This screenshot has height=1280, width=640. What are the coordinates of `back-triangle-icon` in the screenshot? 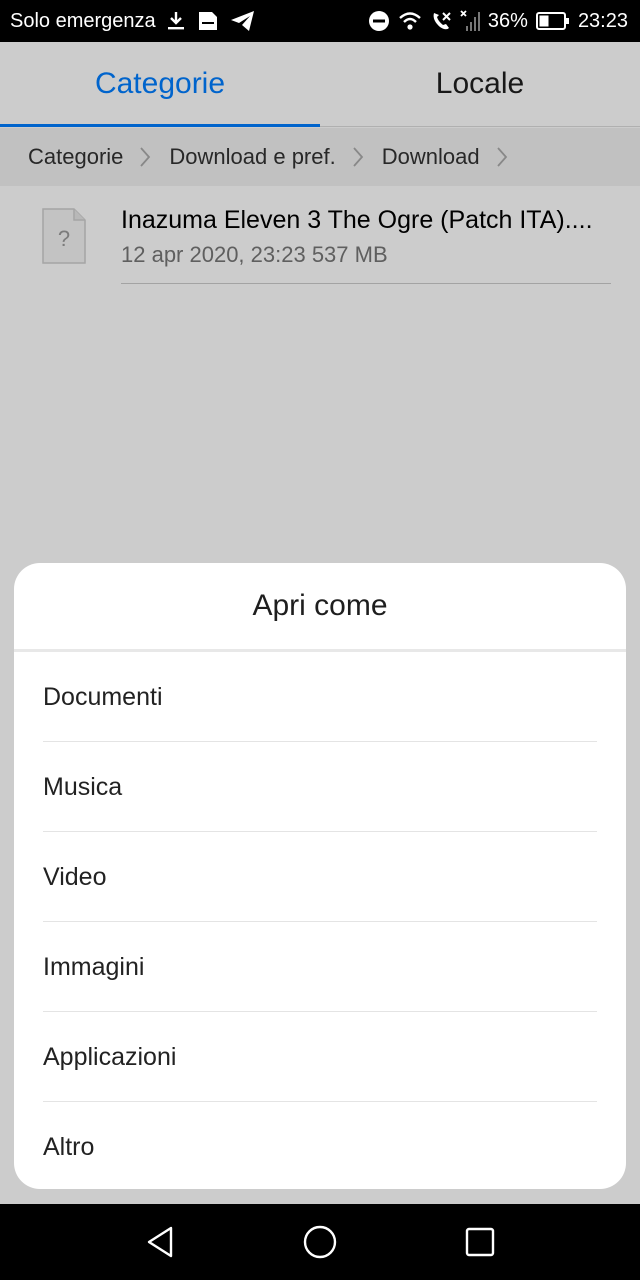 It's located at (160, 1242).